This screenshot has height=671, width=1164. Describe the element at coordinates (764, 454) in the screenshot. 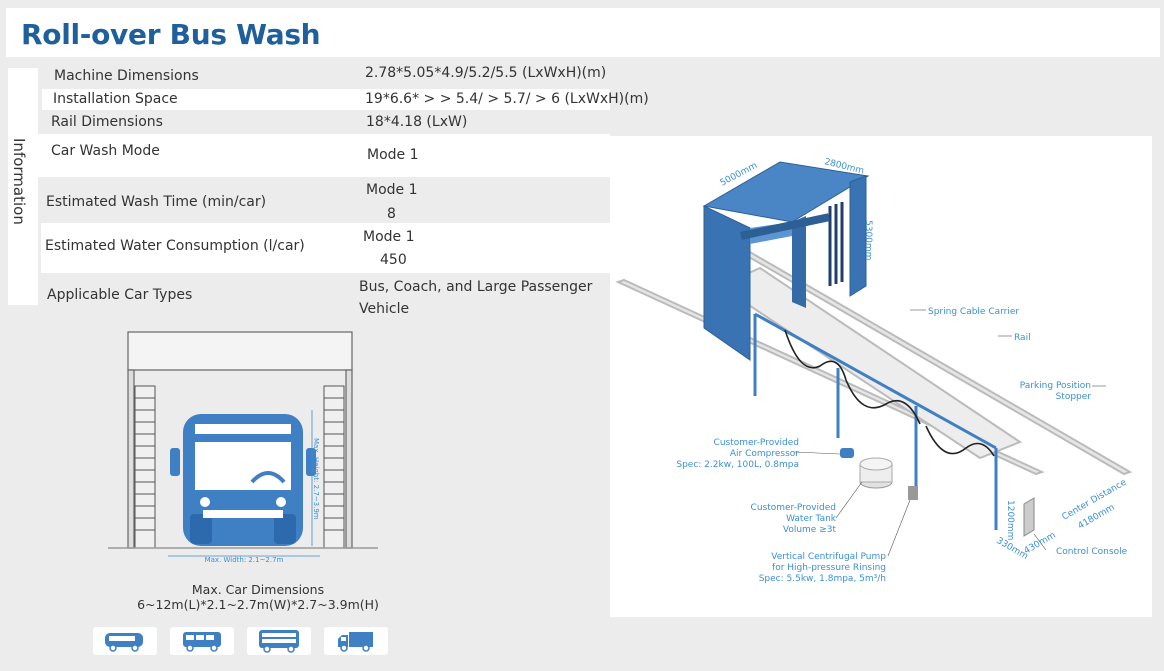

I see `compressor-label-2: Air Compressor` at that location.